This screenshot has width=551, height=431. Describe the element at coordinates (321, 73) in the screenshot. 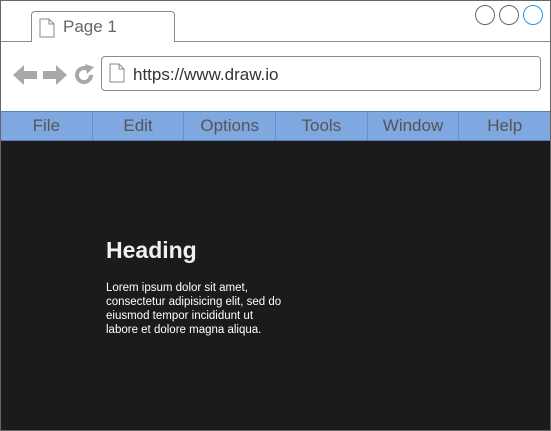

I see `address-bar: https://www.draw.io` at that location.